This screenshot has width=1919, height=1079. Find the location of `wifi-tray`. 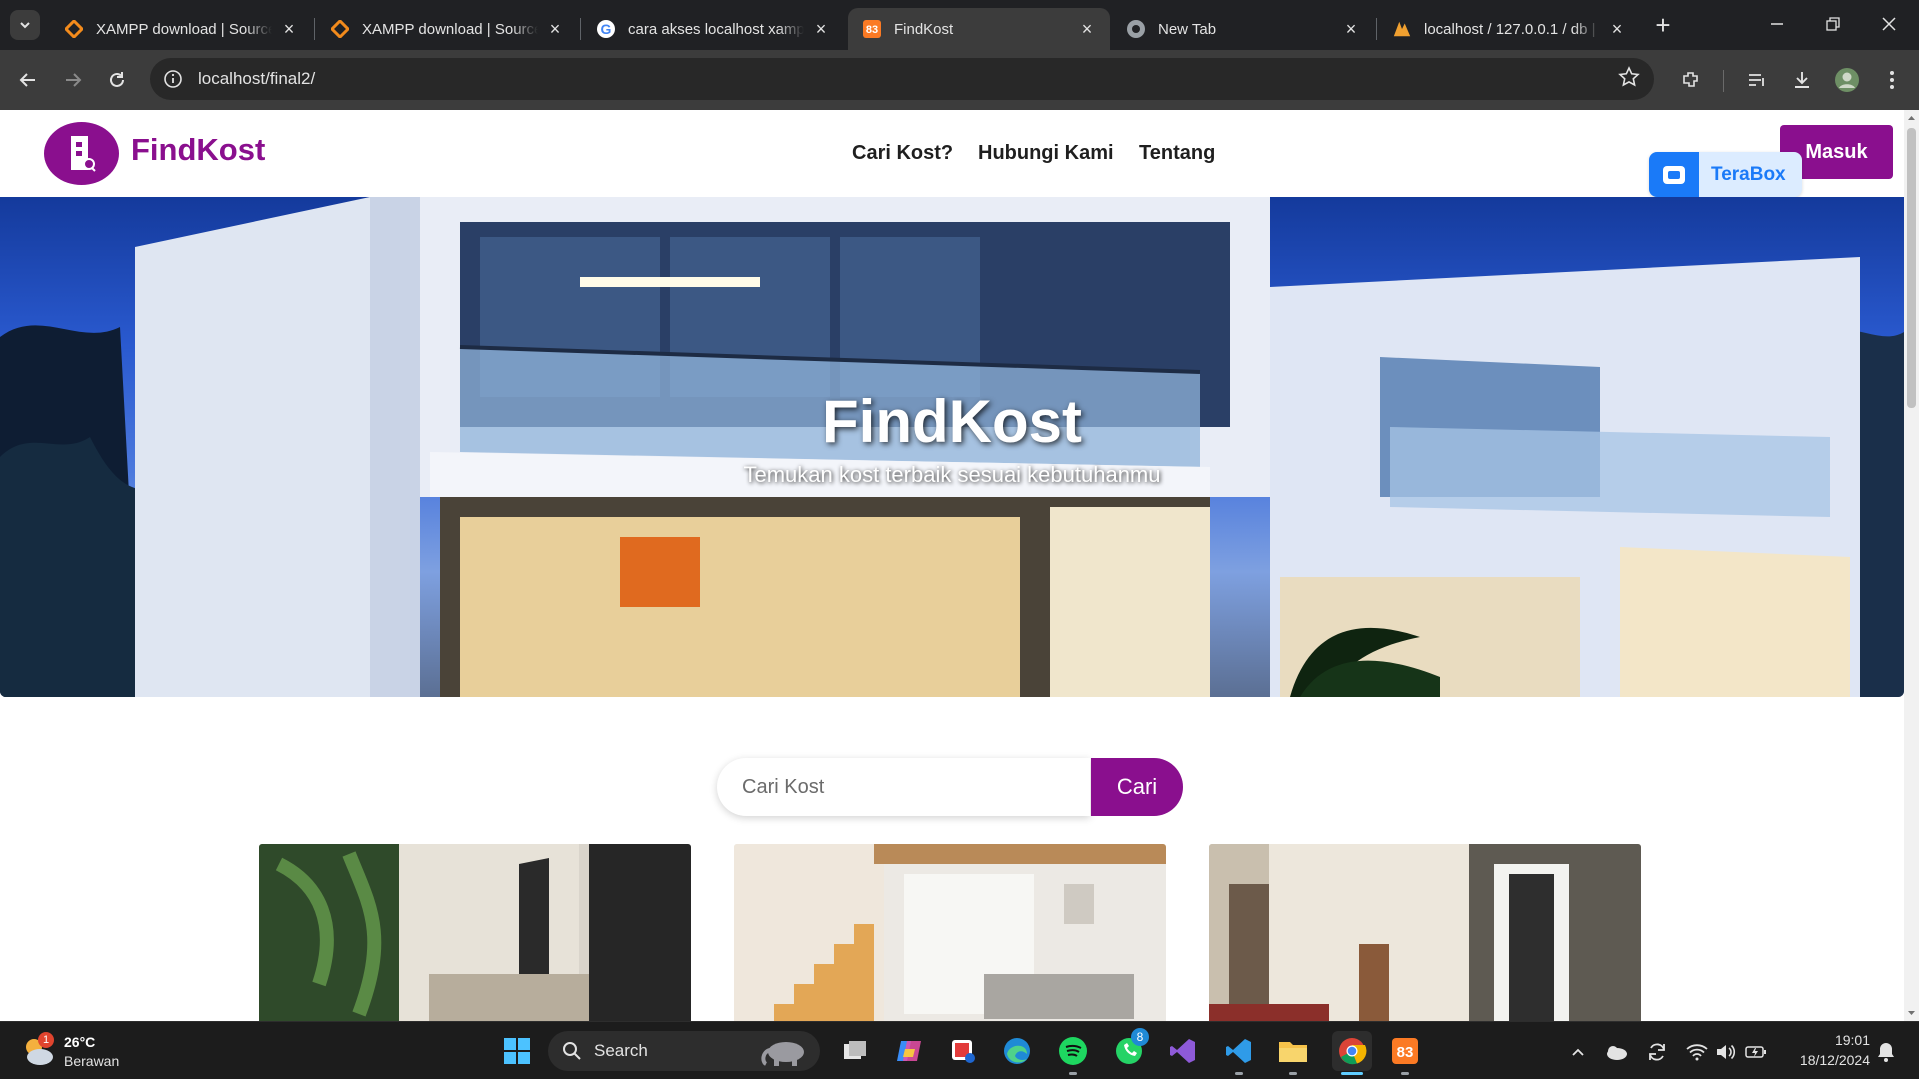

wifi-tray is located at coordinates (1697, 1052).